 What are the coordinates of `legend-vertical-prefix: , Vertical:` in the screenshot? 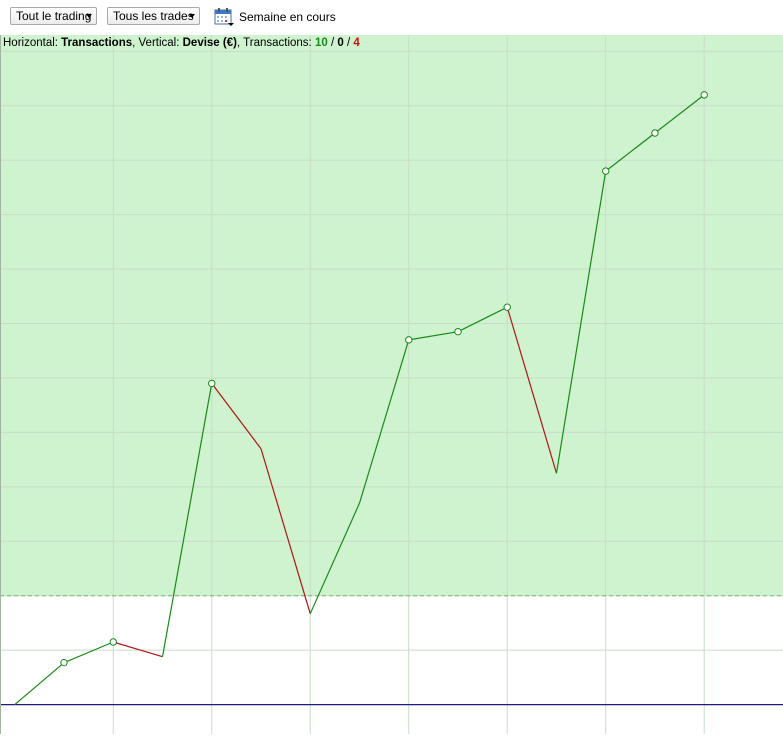 It's located at (157, 43).